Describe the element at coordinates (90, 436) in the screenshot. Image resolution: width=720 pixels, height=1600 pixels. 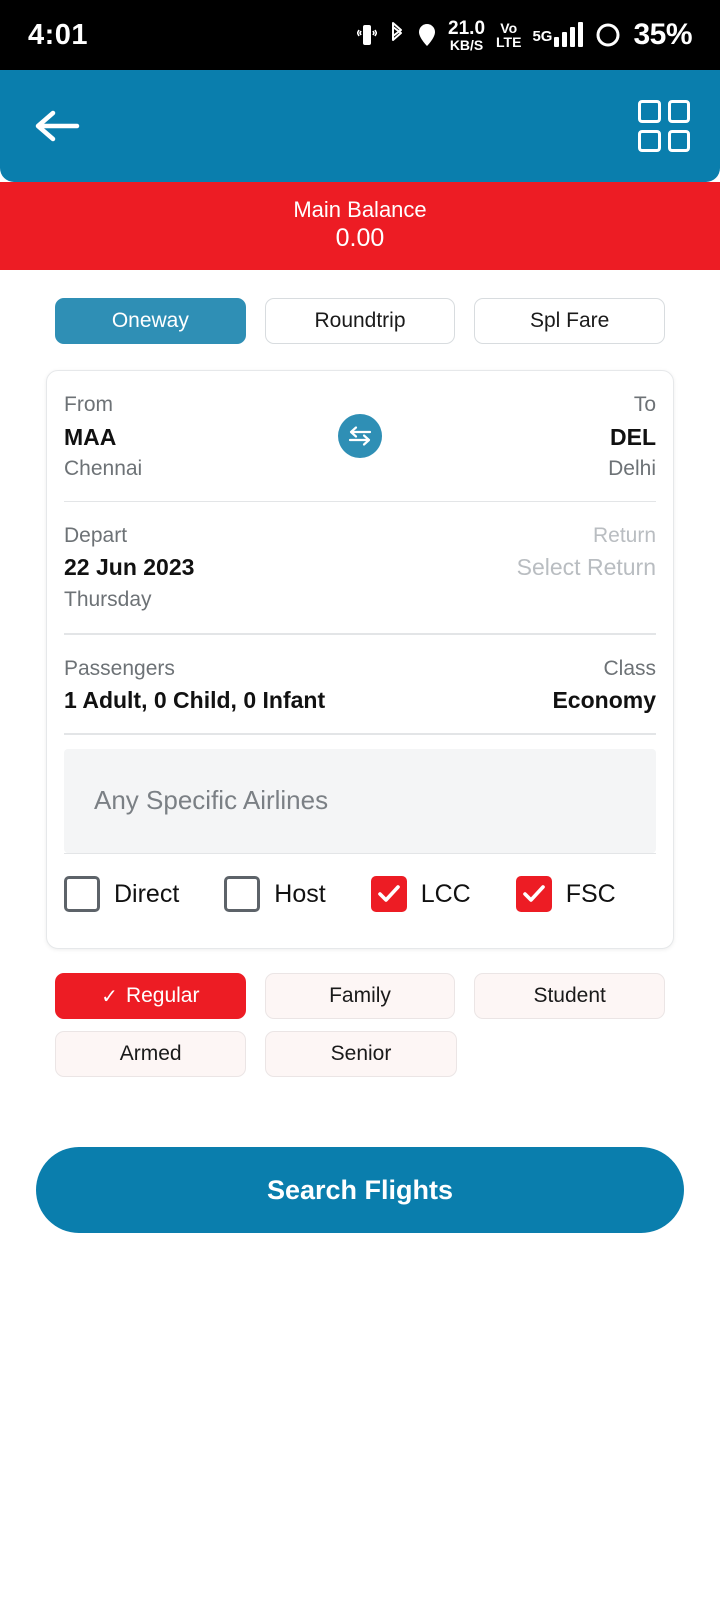
I see `from-code: MAA` at that location.